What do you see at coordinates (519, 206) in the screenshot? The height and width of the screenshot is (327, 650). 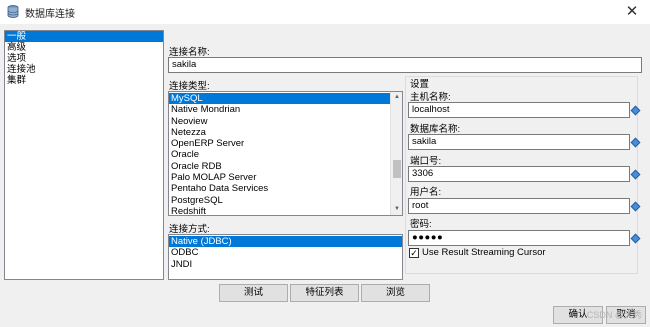 I see `username-input: root` at bounding box center [519, 206].